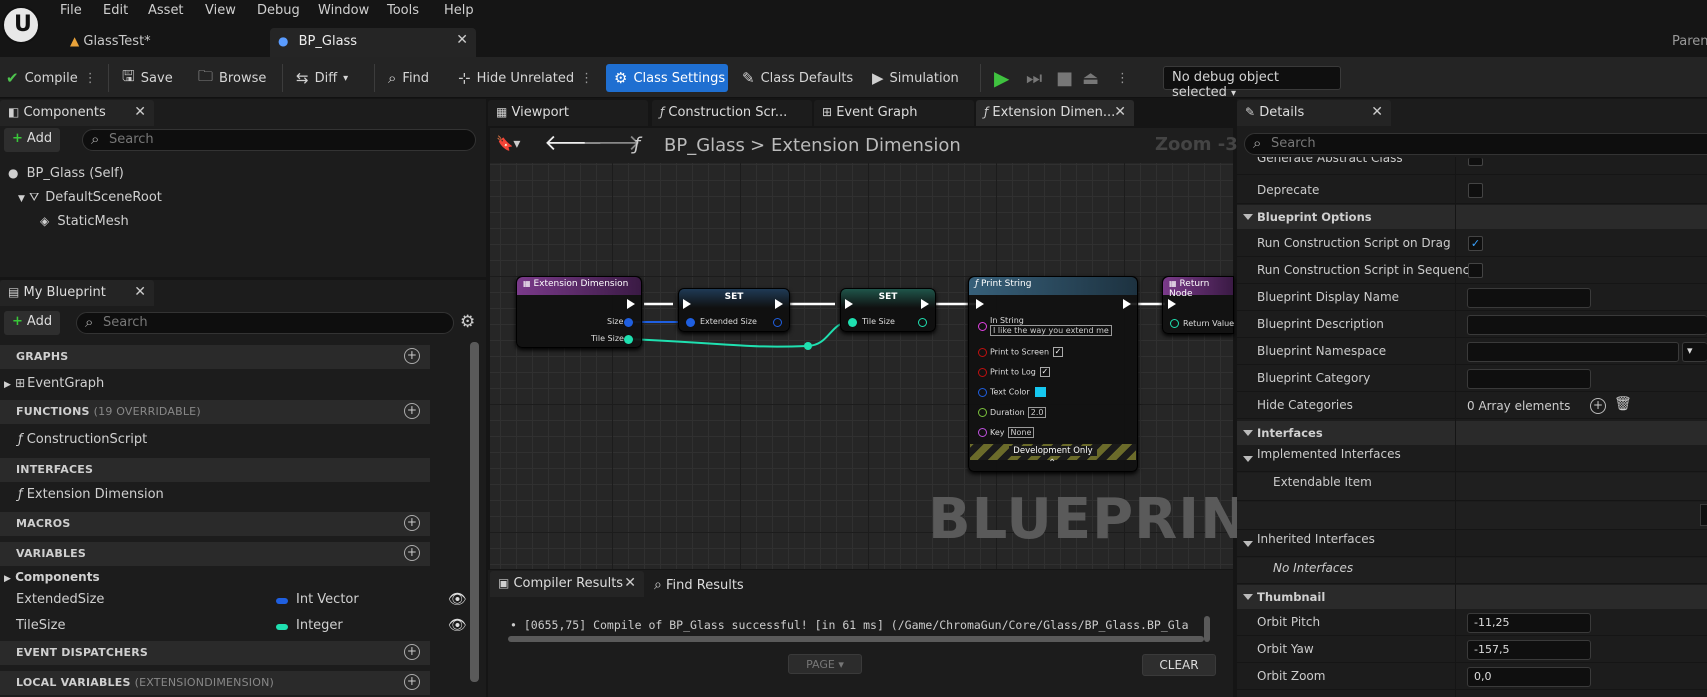 The image size is (1707, 697). Describe the element at coordinates (77, 113) in the screenshot. I see `components-tab: ◧ Components ✕` at that location.